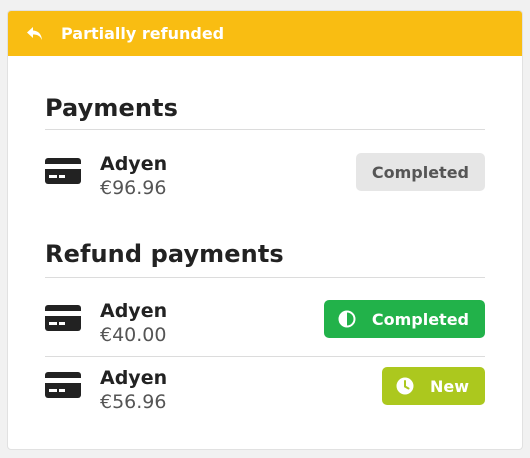  I want to click on refund-amount: €40.00, so click(133, 335).